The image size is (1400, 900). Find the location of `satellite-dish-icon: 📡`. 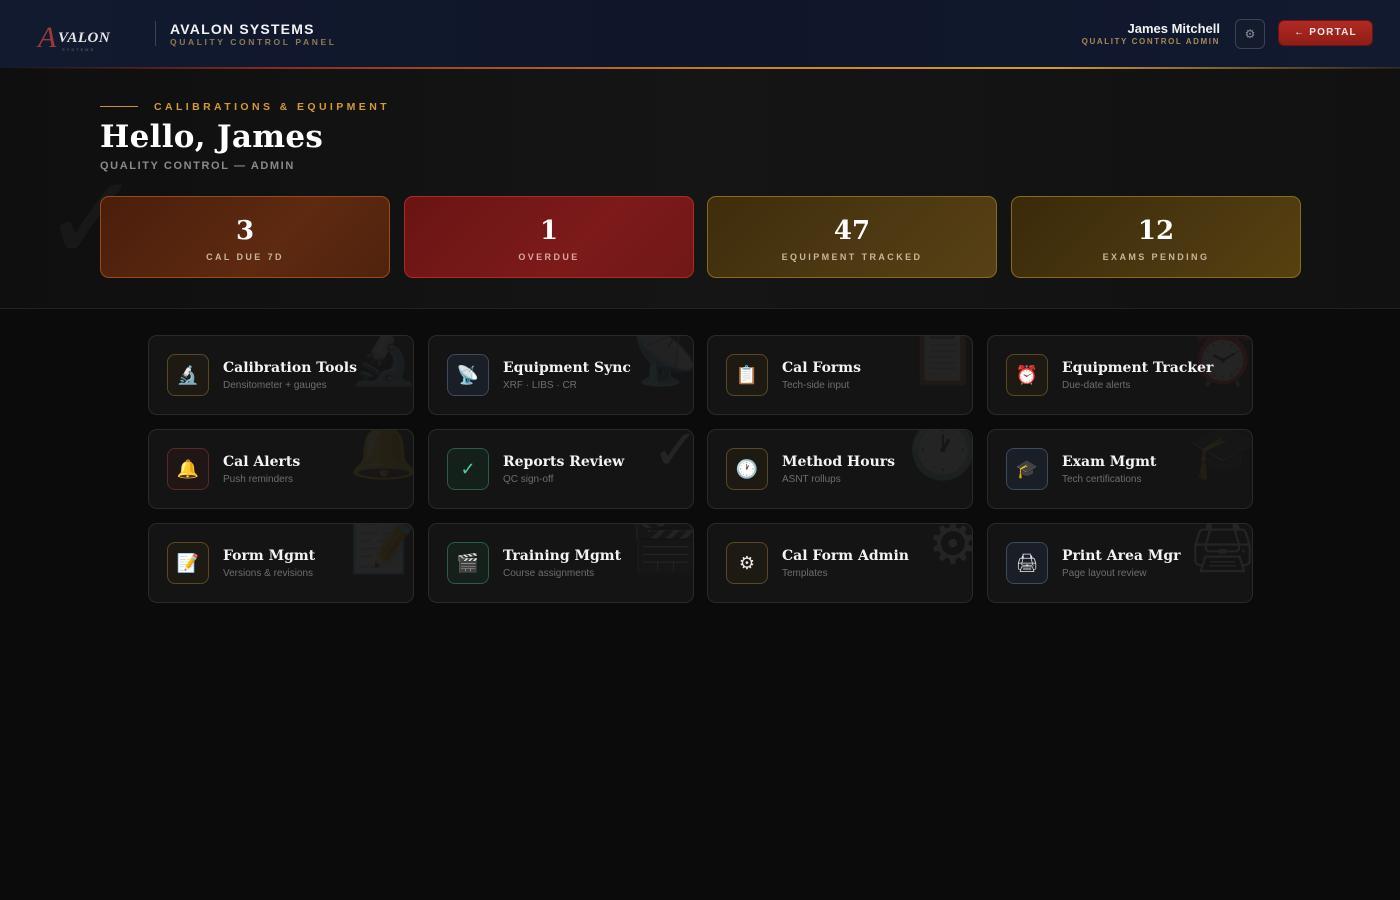

satellite-dish-icon: 📡 is located at coordinates (468, 375).